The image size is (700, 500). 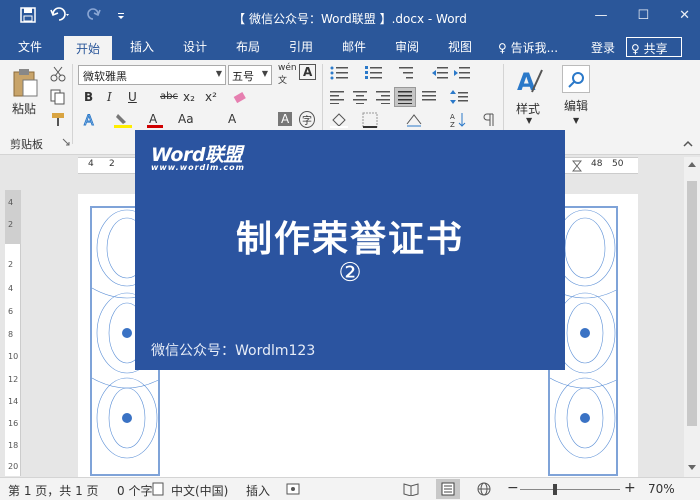 I want to click on font-color-icon: A, so click(x=155, y=120).